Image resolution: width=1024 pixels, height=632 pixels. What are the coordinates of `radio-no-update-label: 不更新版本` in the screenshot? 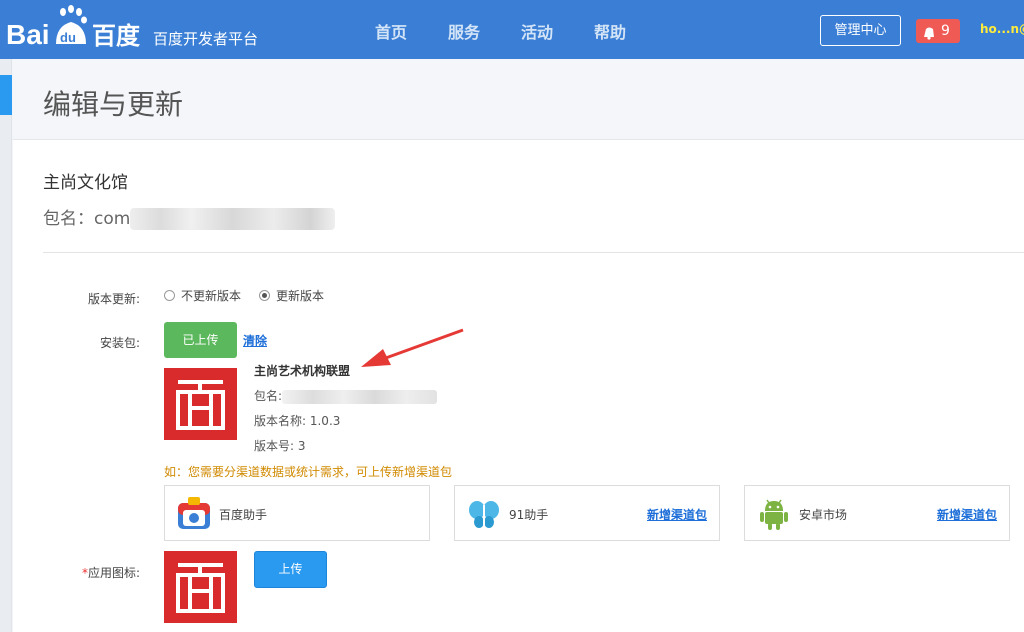 It's located at (211, 296).